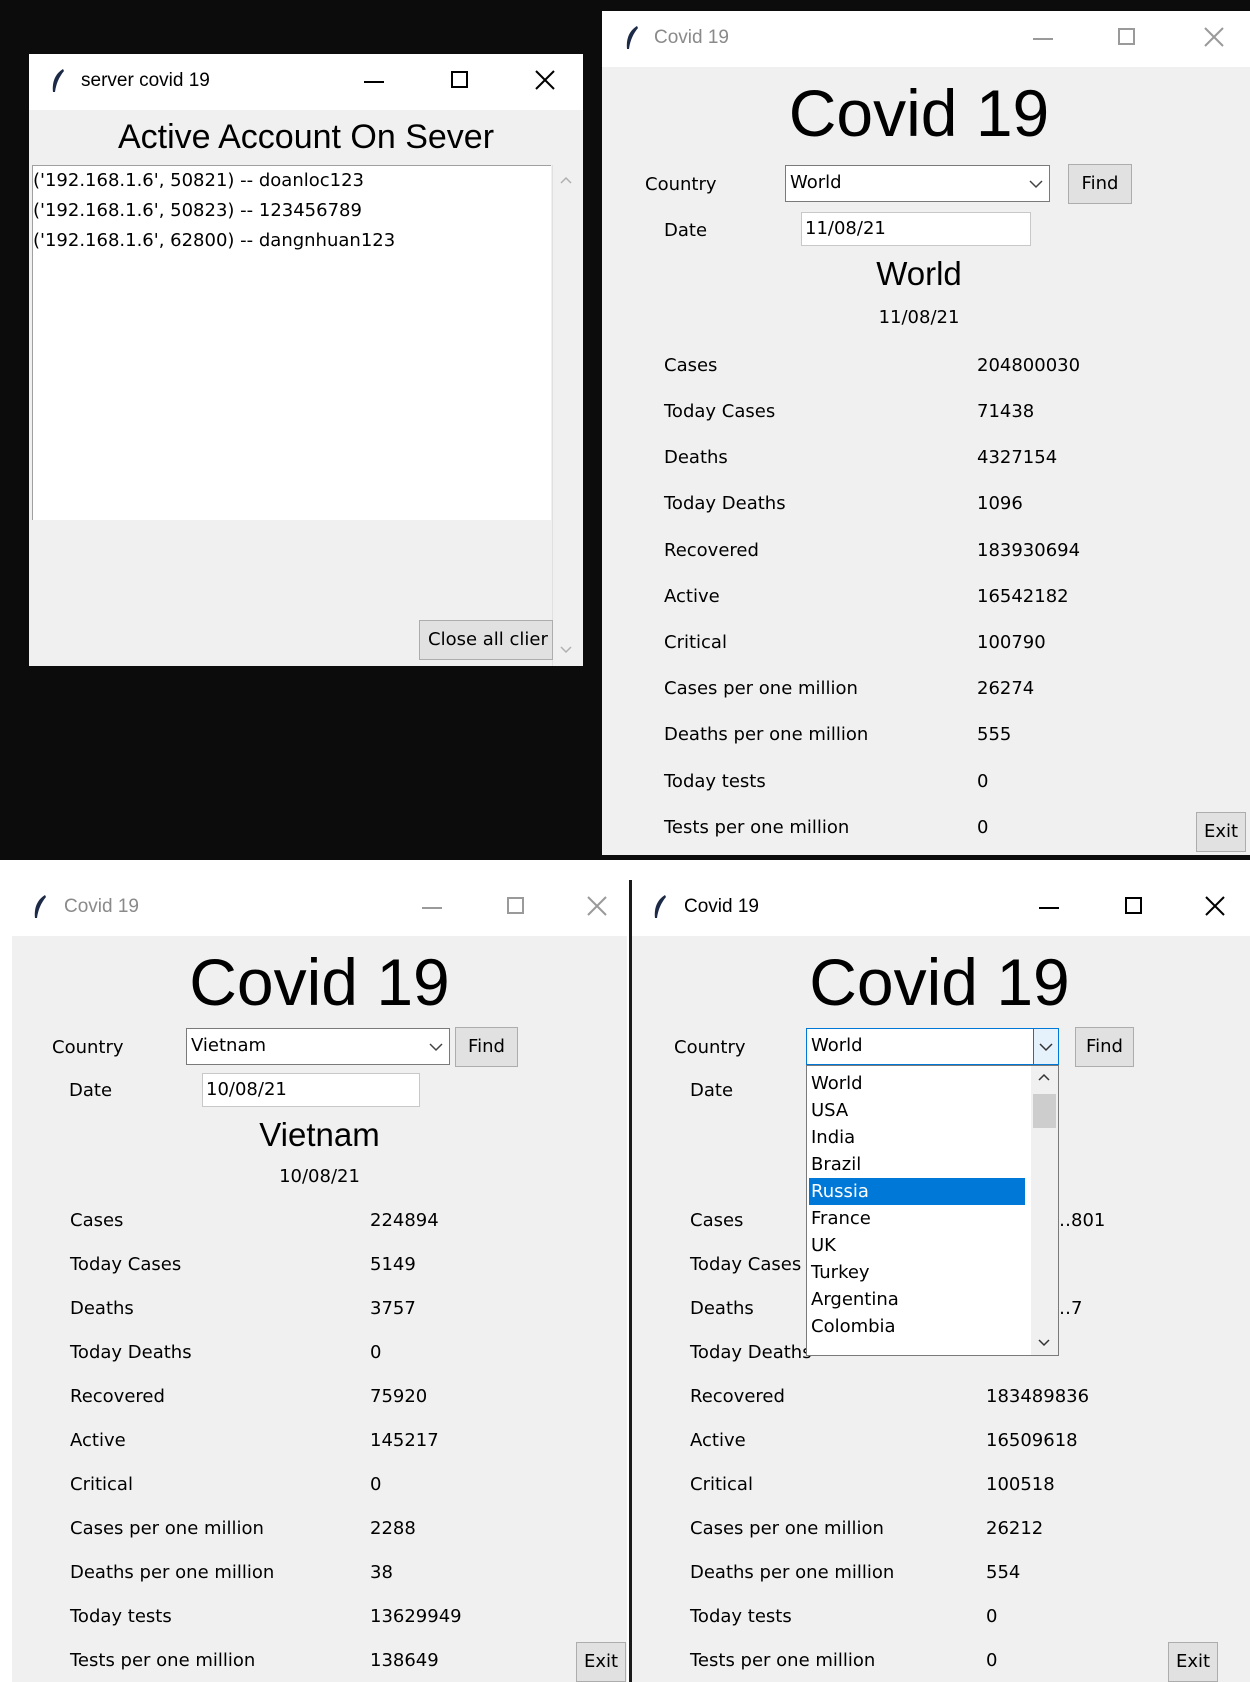 This screenshot has width=1250, height=1682. Describe the element at coordinates (197, 210) in the screenshot. I see `client-entry: ('192.168.1.6', 50823) -- 123456789` at that location.